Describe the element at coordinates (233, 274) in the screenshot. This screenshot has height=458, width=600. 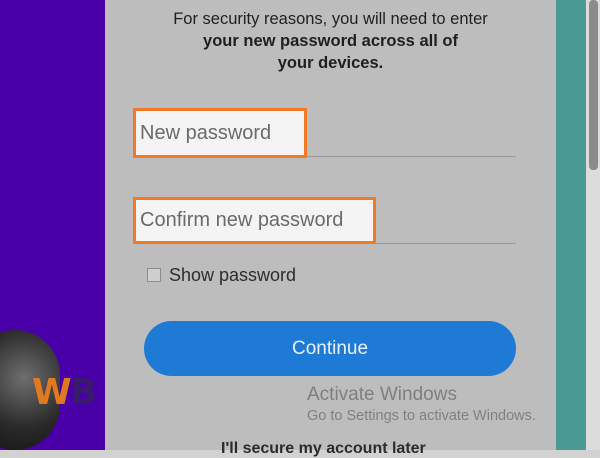
I see `show-password-label: Show password` at that location.